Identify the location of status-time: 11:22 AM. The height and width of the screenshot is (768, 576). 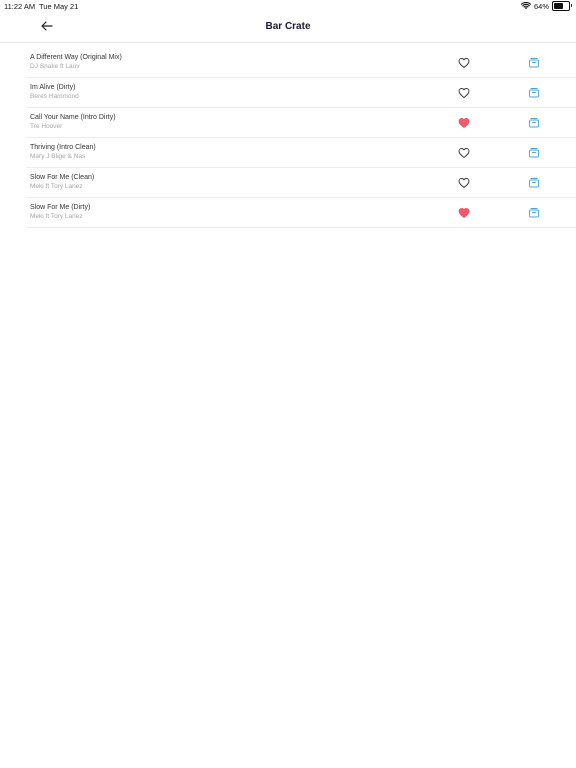
(20, 6).